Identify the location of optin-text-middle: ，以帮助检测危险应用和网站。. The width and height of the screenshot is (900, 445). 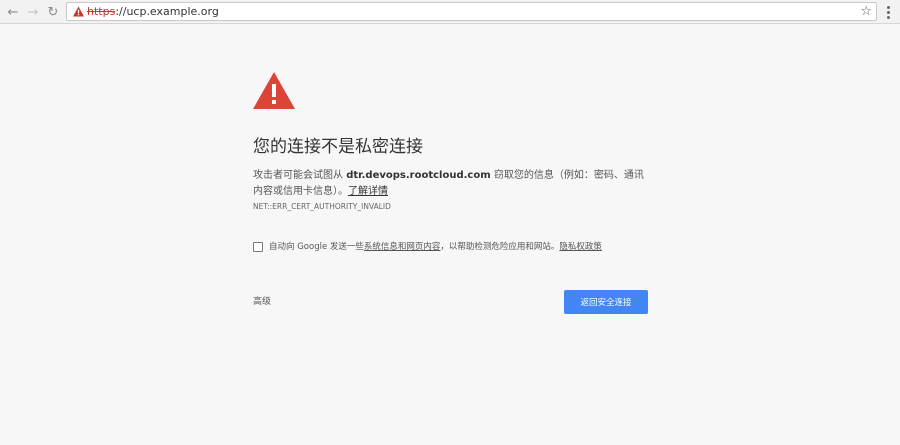
(500, 247).